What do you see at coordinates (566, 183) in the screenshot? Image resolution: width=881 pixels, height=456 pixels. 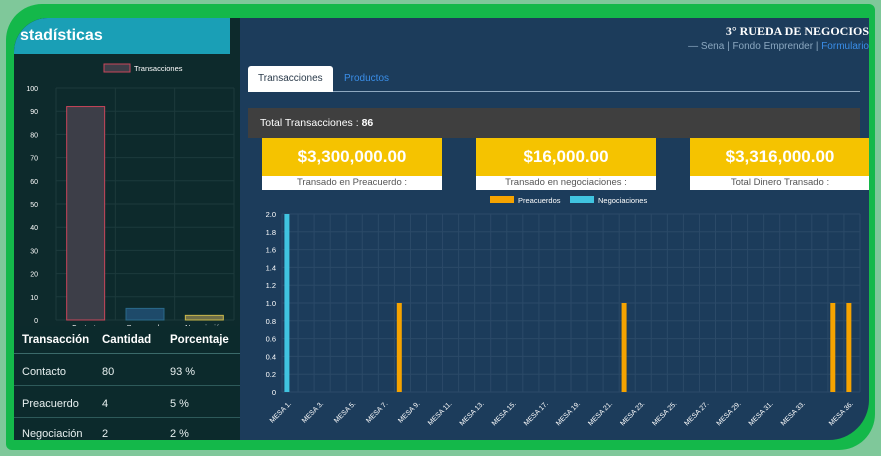 I see `card-label: Transado en negociaciones :` at bounding box center [566, 183].